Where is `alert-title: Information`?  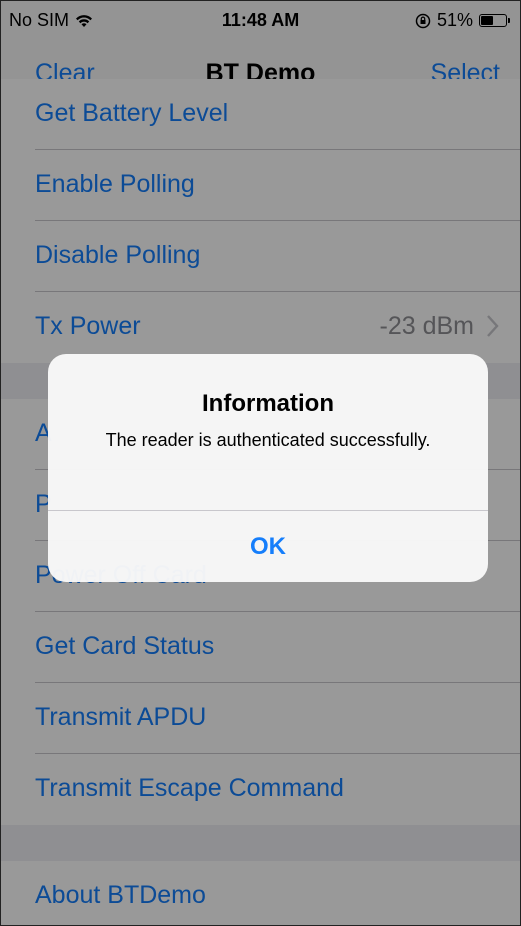 alert-title: Information is located at coordinates (268, 403).